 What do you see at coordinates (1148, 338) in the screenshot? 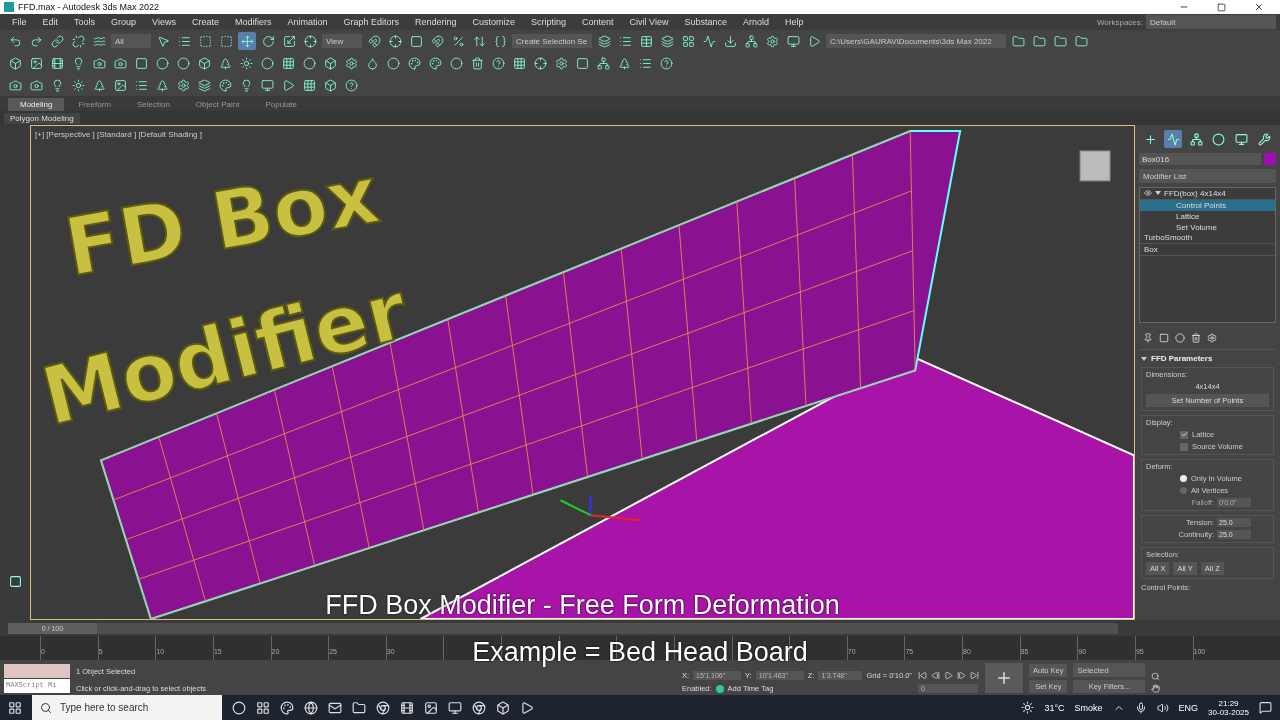
I see `pin-icon` at bounding box center [1148, 338].